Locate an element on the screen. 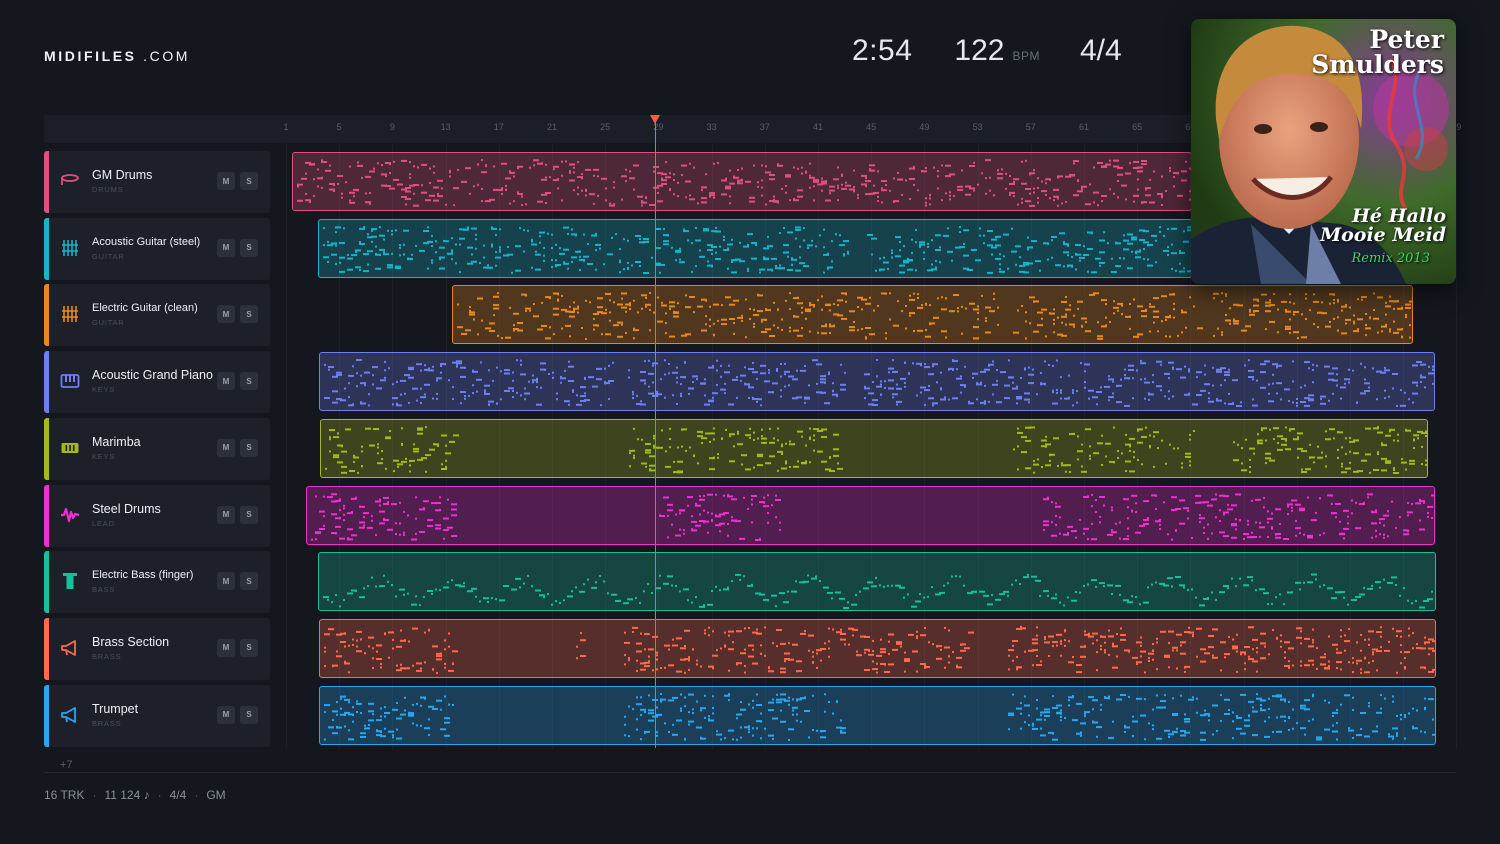 The height and width of the screenshot is (844, 1500). footer-divider is located at coordinates (750, 772).